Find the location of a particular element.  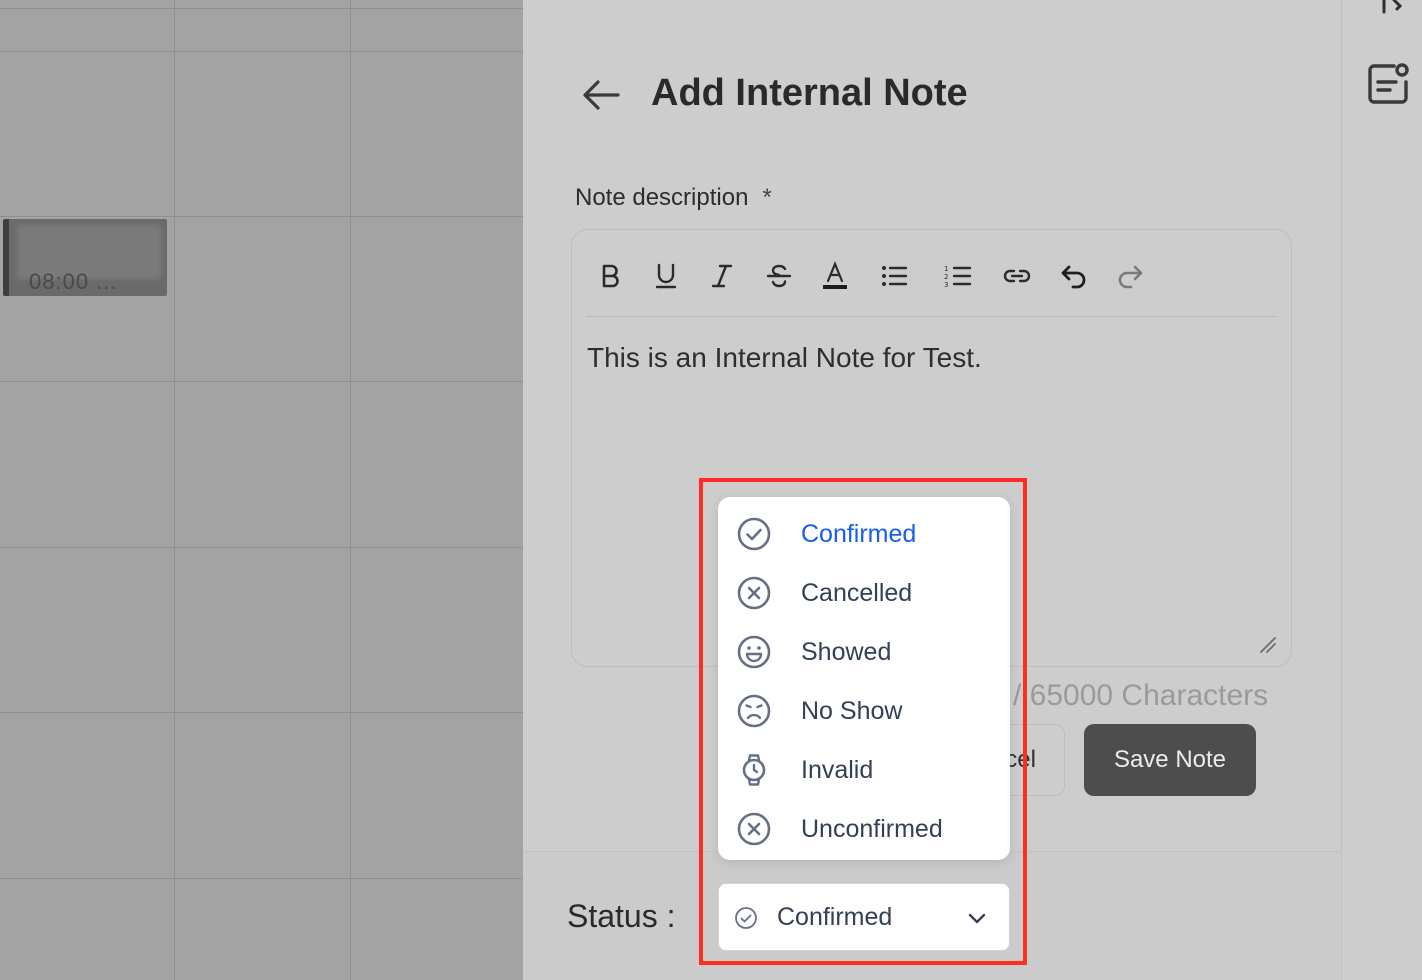

strikethrough-icon is located at coordinates (779, 276).